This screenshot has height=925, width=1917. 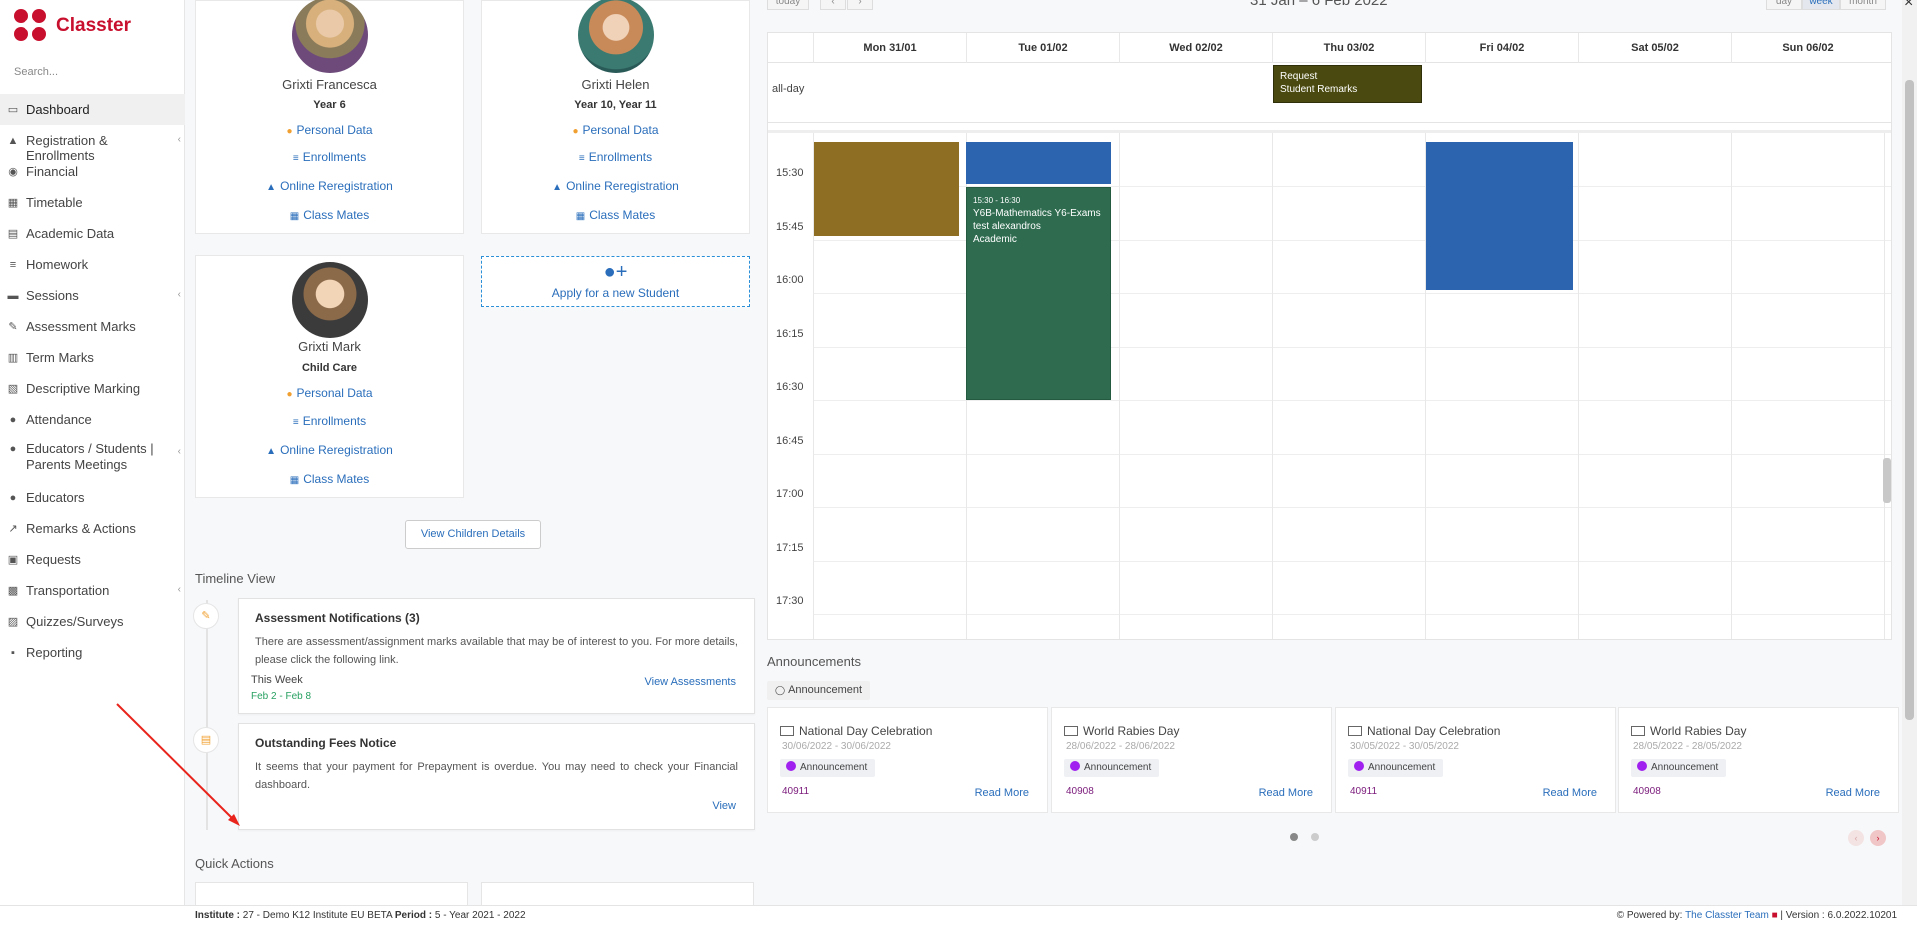 What do you see at coordinates (92, 590) in the screenshot?
I see `sidebar-item-transportation: ▩ Transportation ‹` at bounding box center [92, 590].